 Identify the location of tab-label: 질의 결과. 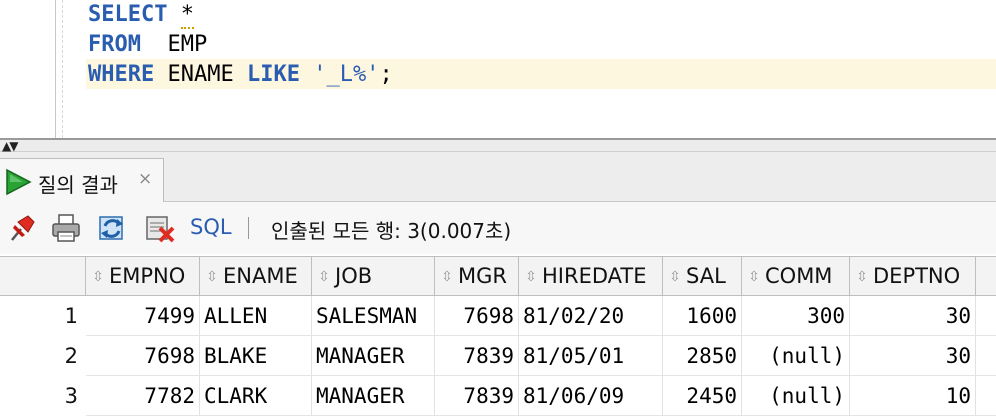
(78, 185).